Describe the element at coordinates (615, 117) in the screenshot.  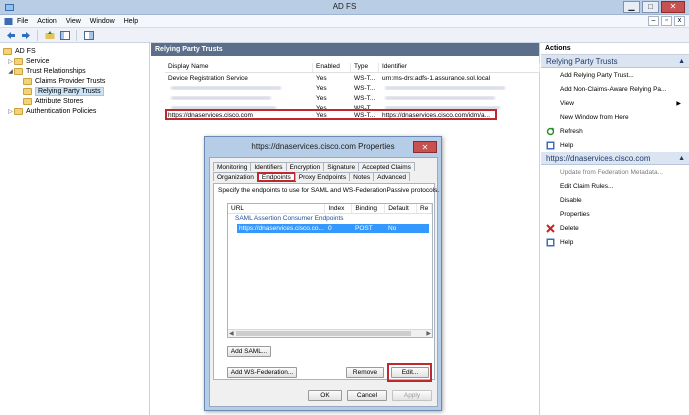
I see `action-new-window: New Window from Here` at that location.